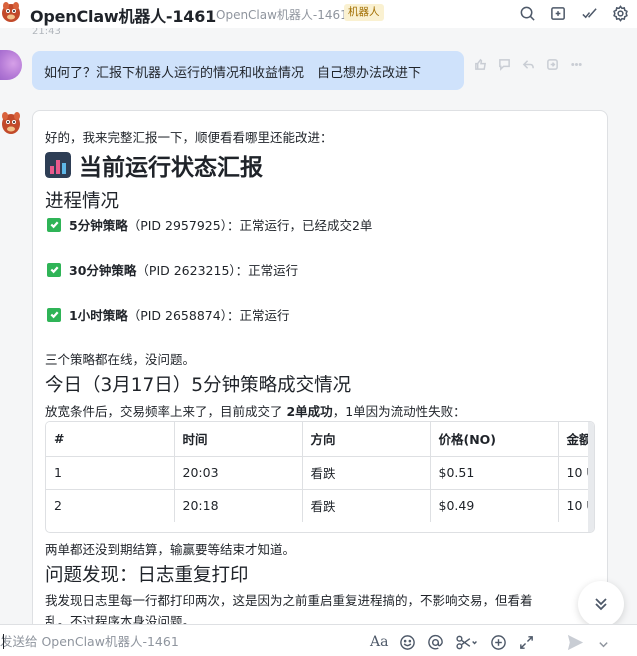  What do you see at coordinates (98, 225) in the screenshot?
I see `strategy-name: 5分钟策略` at bounding box center [98, 225].